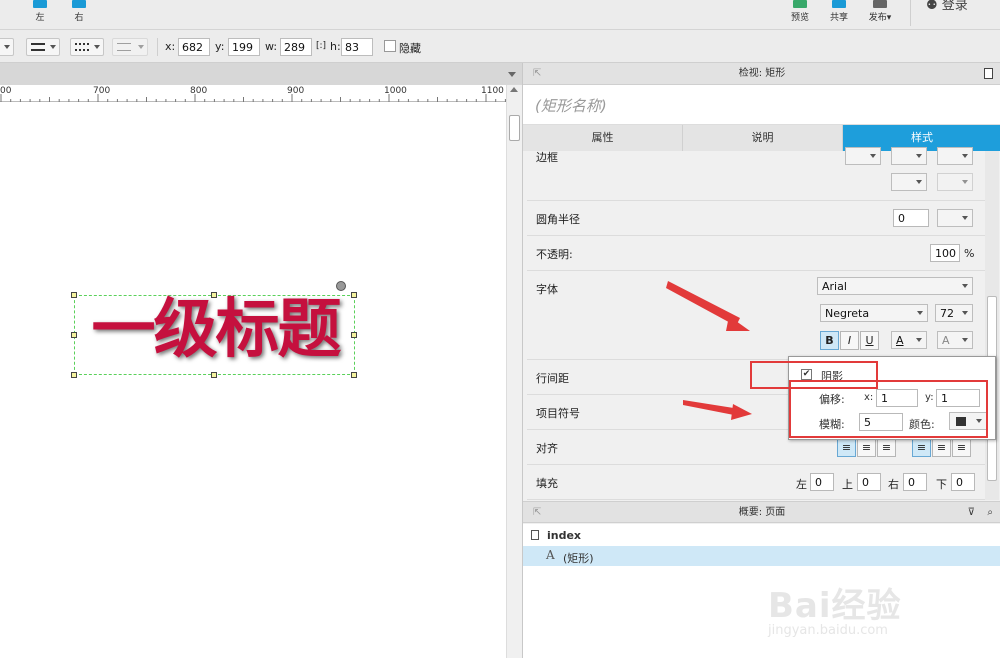 The width and height of the screenshot is (1000, 658). What do you see at coordinates (835, 612) in the screenshot?
I see `watermark-logo: Bai经验 jingyan.baidu.com` at bounding box center [835, 612].